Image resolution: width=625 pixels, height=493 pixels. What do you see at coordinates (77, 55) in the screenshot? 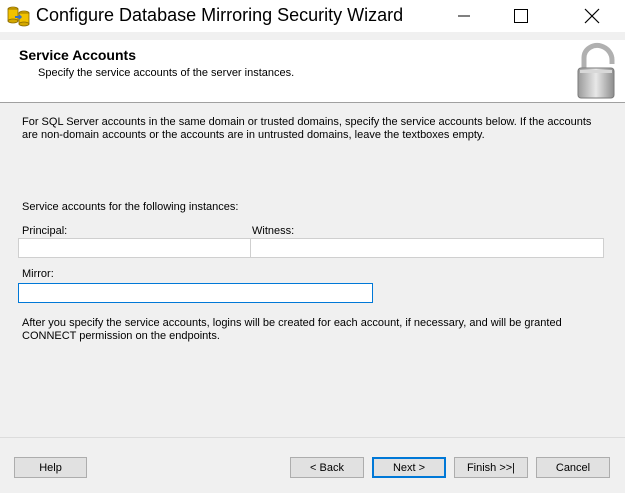
I see `page-title: Service Accounts` at bounding box center [77, 55].